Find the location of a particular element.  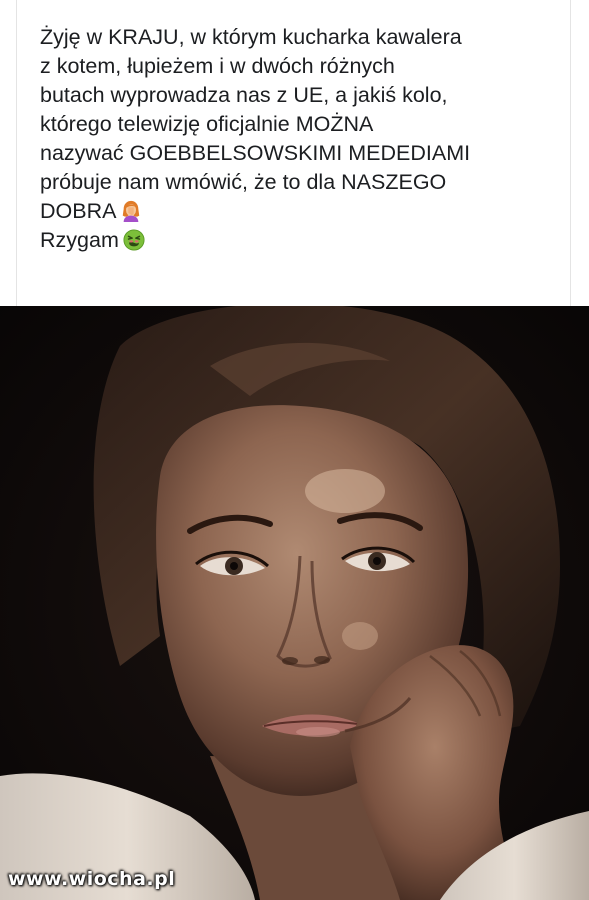

woman-facepalming-icon is located at coordinates (131, 211).